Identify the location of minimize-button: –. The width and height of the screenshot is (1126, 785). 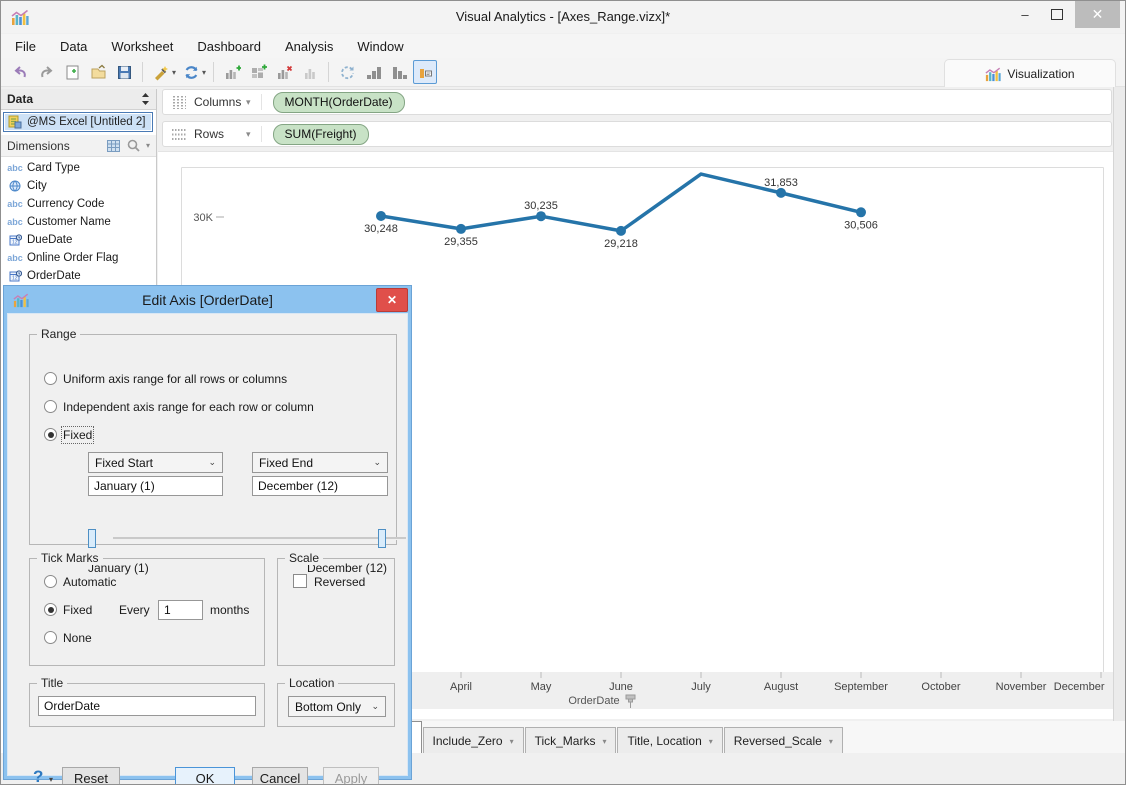
(1025, 14).